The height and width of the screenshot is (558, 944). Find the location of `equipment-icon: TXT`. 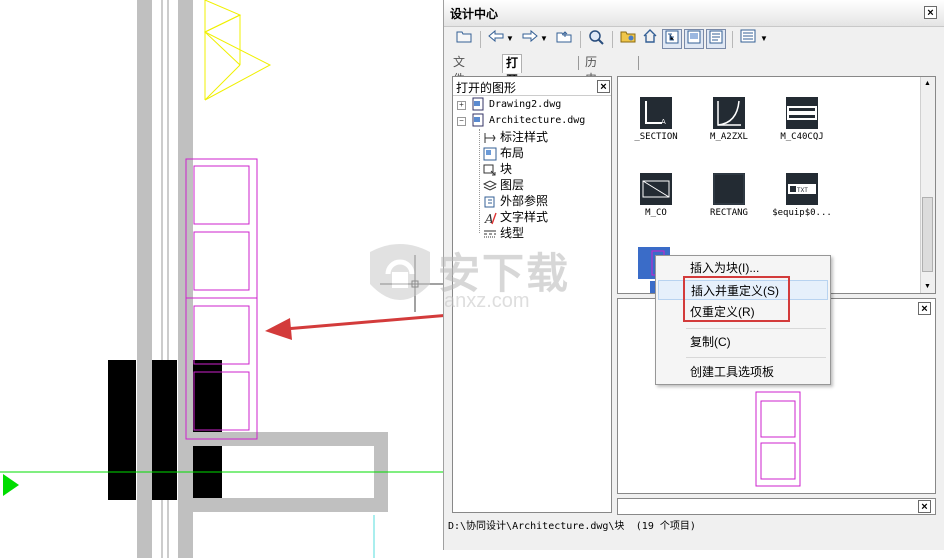

equipment-icon: TXT is located at coordinates (802, 189).